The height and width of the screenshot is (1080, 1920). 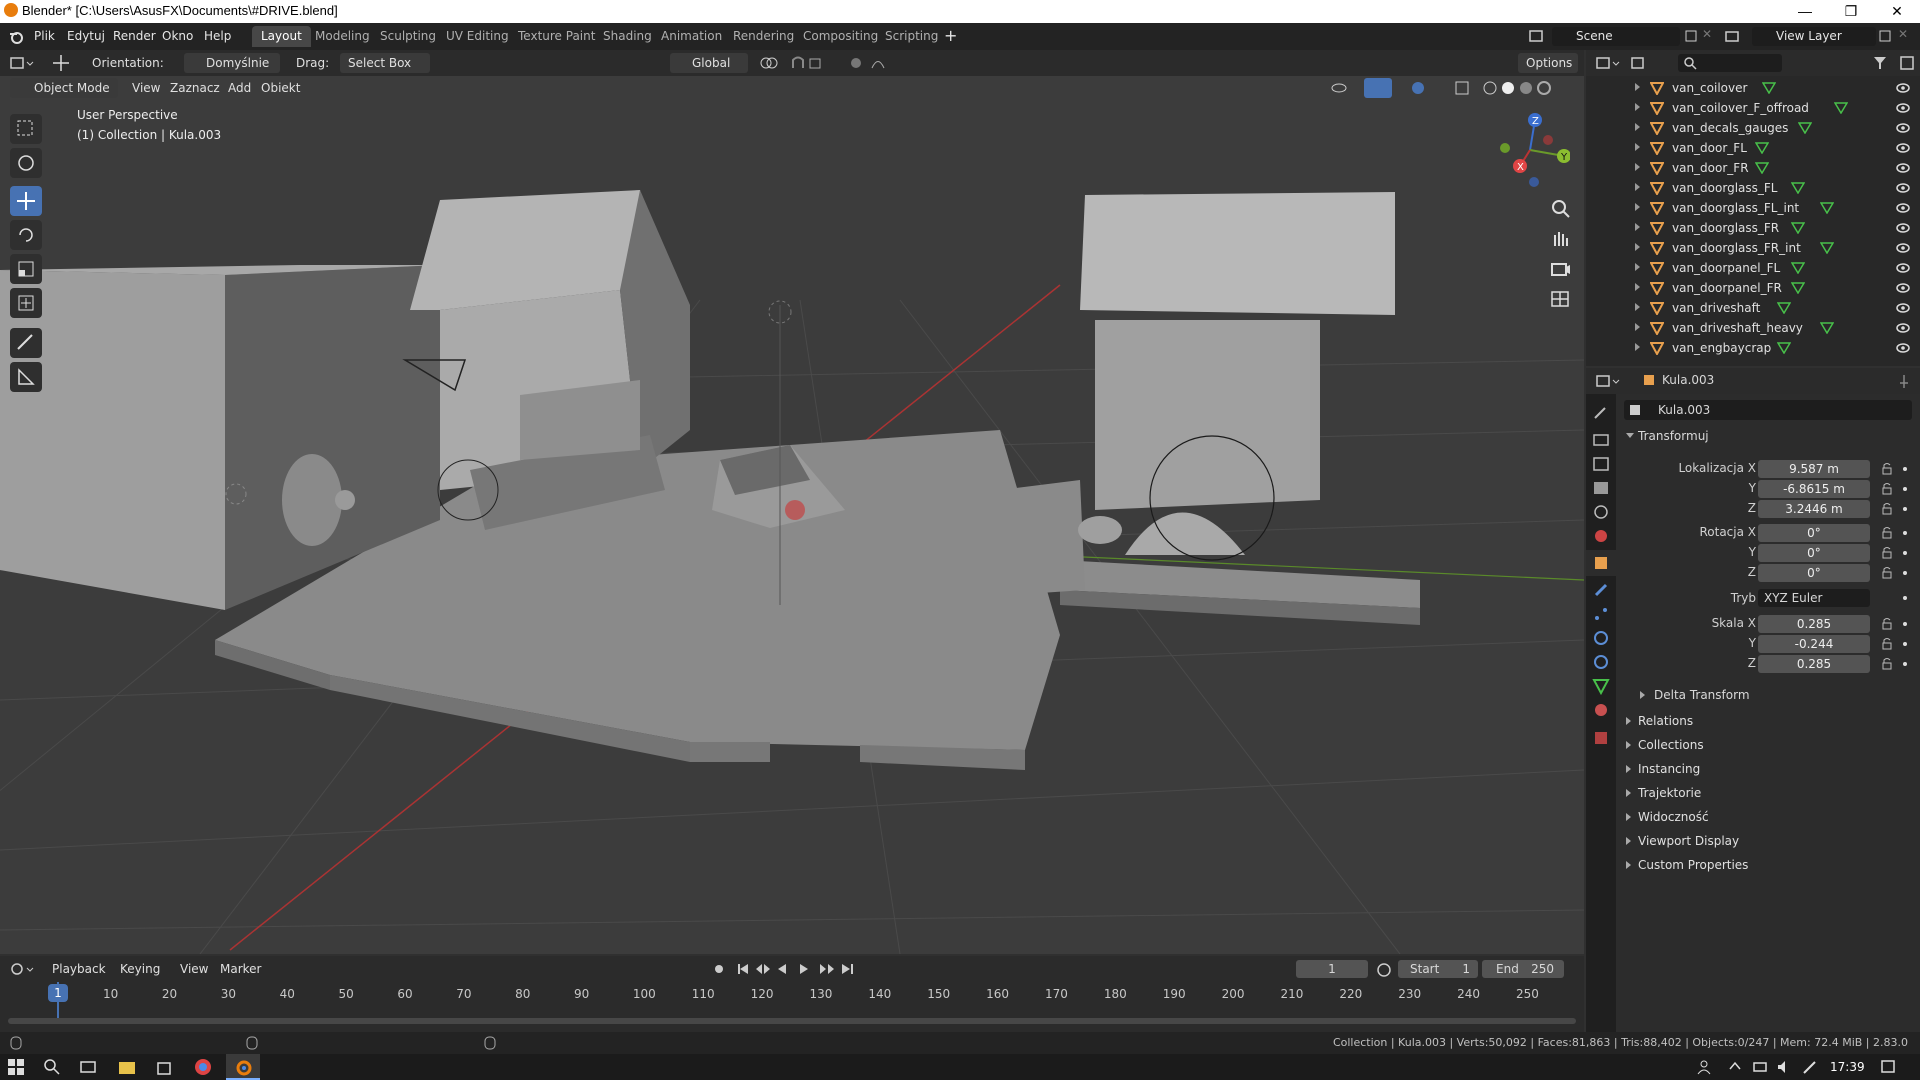 What do you see at coordinates (1707, 34) in the screenshot?
I see `remove-scene-icon: ✕` at bounding box center [1707, 34].